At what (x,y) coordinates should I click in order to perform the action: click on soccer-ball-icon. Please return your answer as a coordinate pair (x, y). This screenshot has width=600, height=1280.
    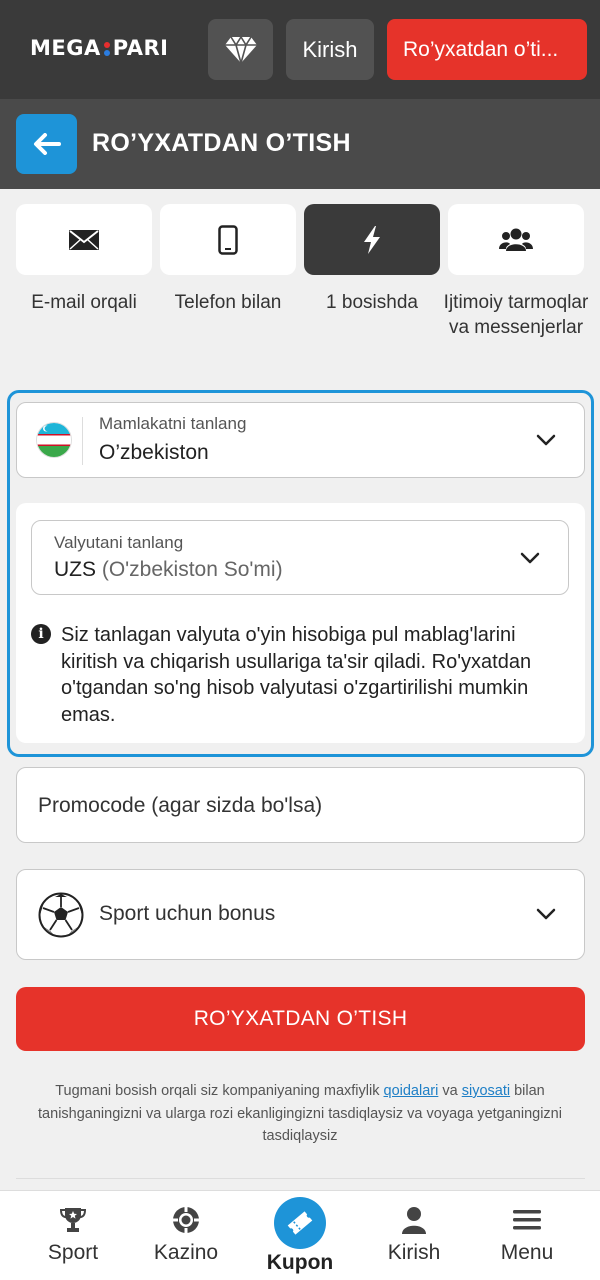
    Looking at the image, I should click on (61, 915).